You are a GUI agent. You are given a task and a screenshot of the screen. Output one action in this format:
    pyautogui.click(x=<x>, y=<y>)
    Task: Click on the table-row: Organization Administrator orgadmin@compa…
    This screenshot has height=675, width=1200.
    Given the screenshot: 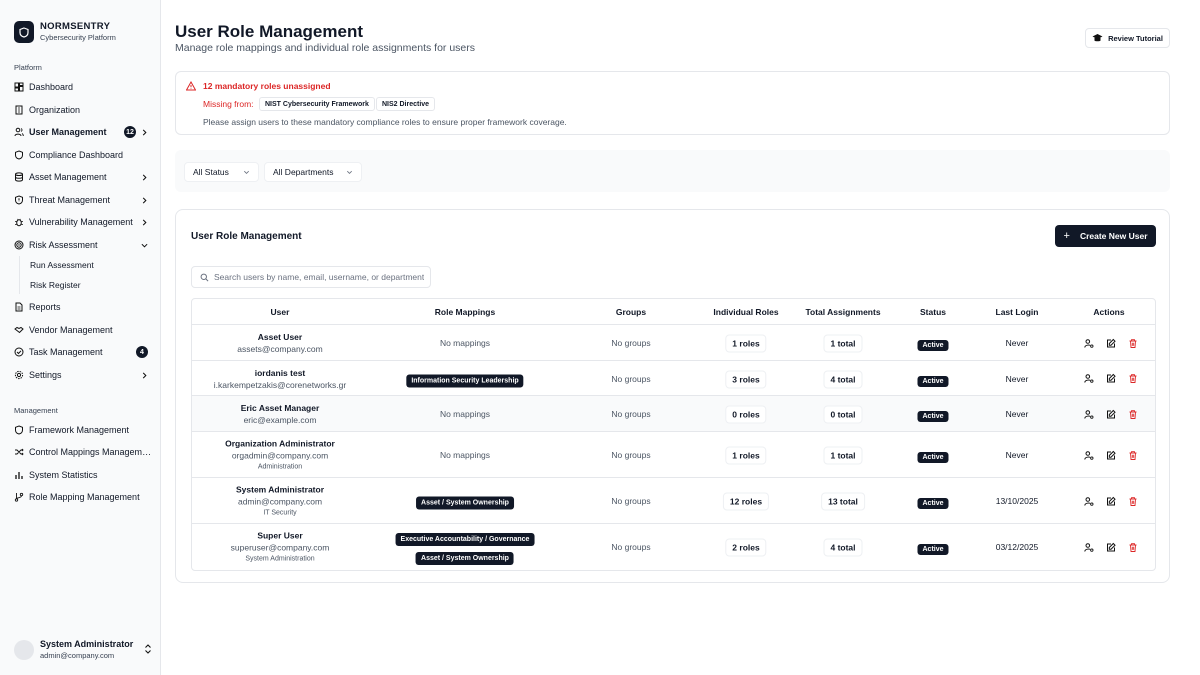 What is the action you would take?
    pyautogui.click(x=673, y=455)
    